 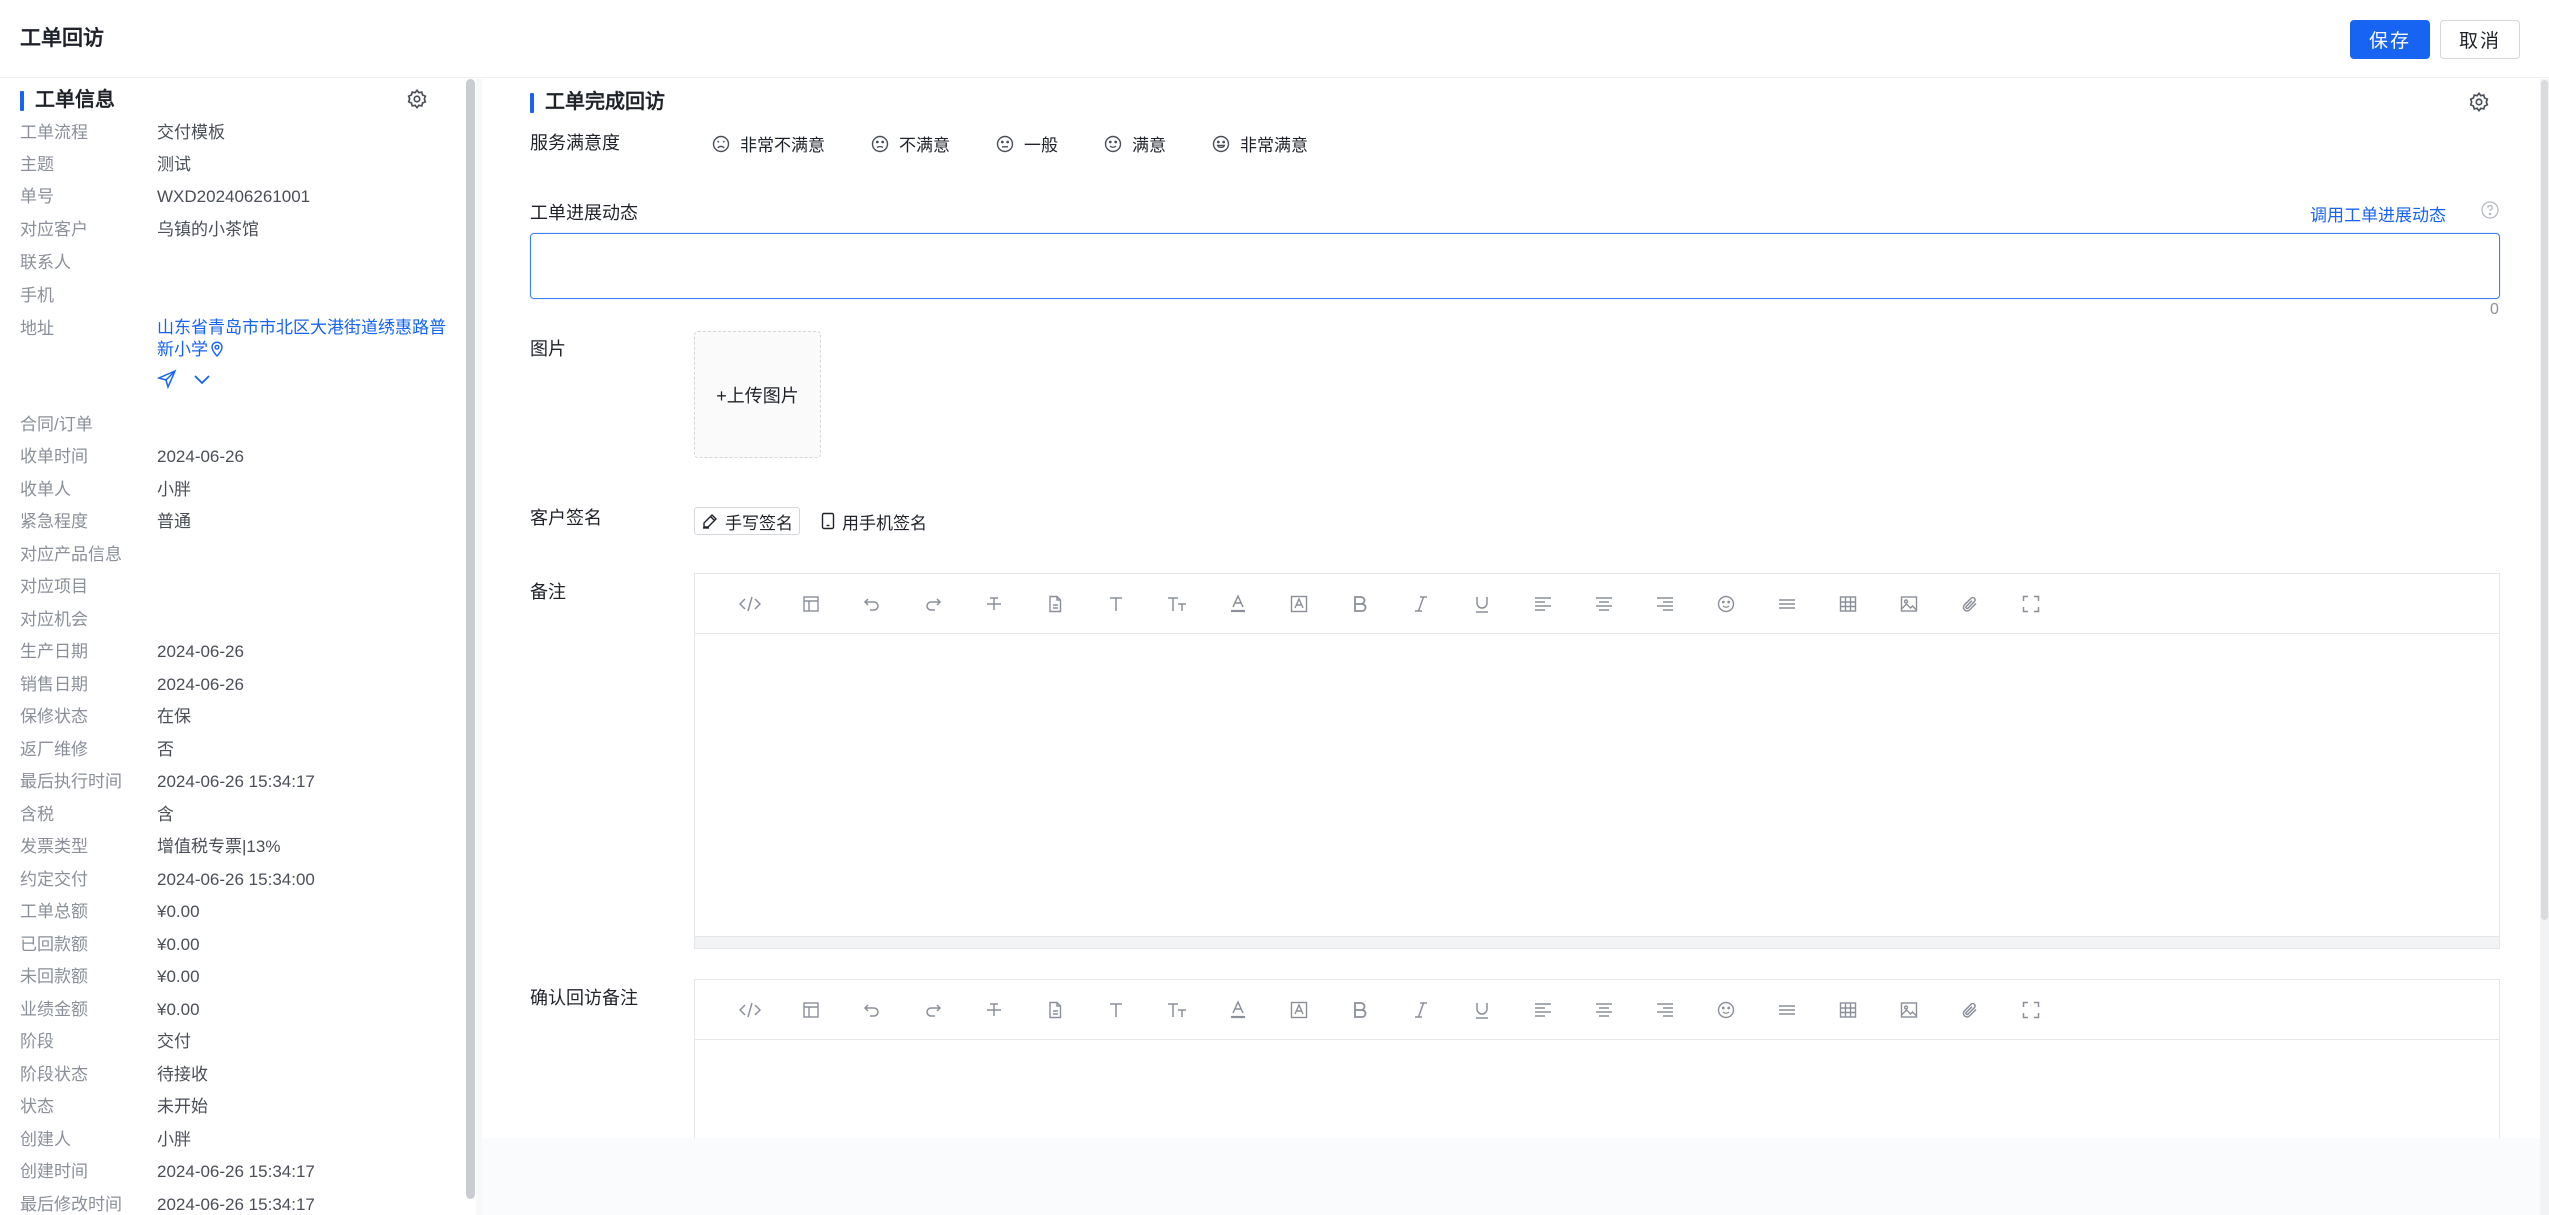 I want to click on rating-option-unsatisfied: 不满意, so click(x=910, y=143).